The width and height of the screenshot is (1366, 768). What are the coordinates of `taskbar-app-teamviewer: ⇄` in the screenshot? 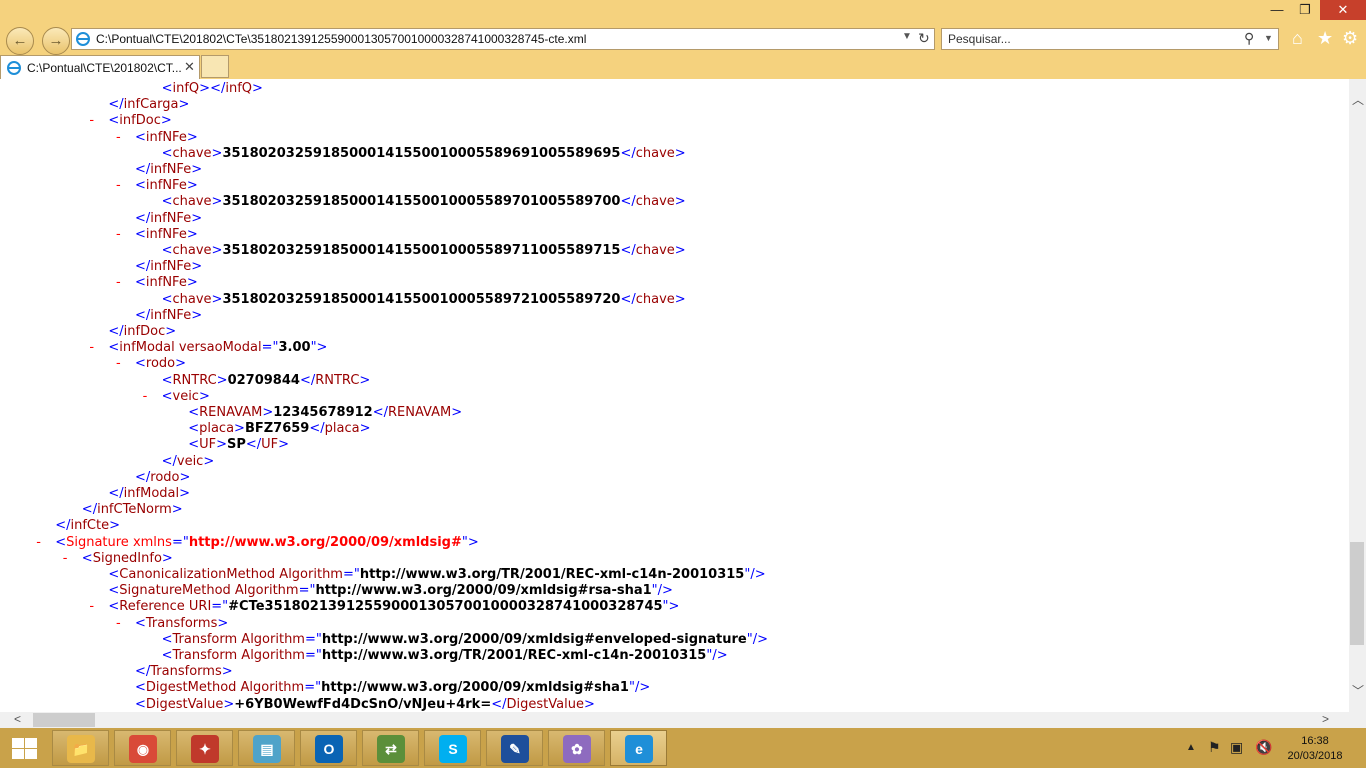 It's located at (390, 748).